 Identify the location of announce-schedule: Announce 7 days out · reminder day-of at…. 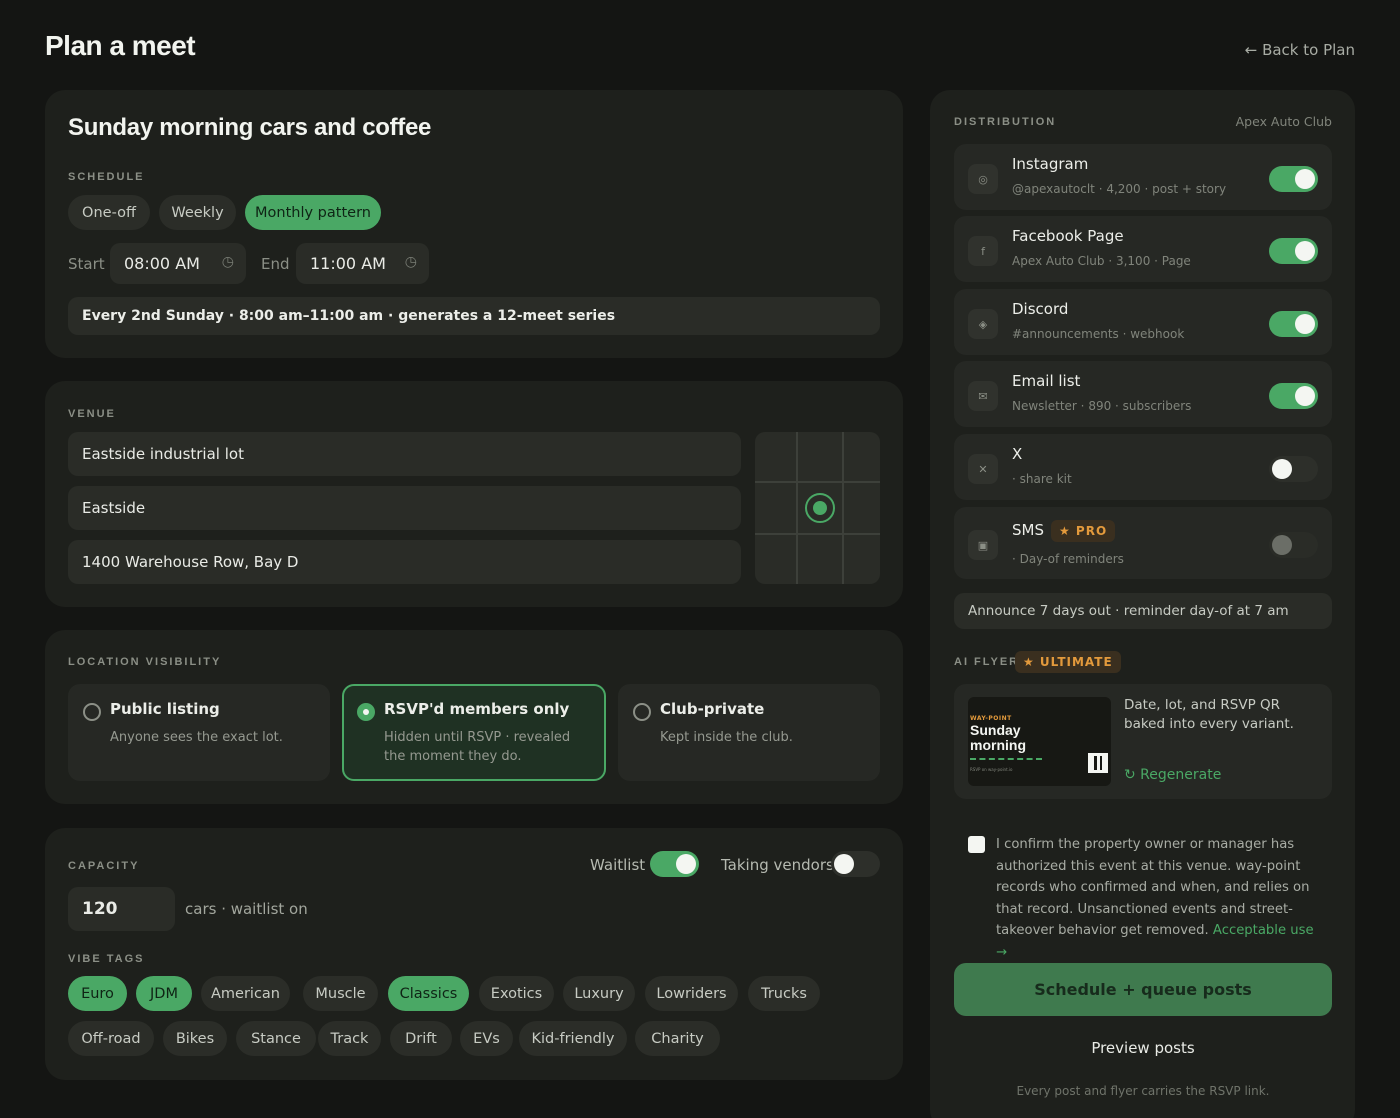
(1143, 611).